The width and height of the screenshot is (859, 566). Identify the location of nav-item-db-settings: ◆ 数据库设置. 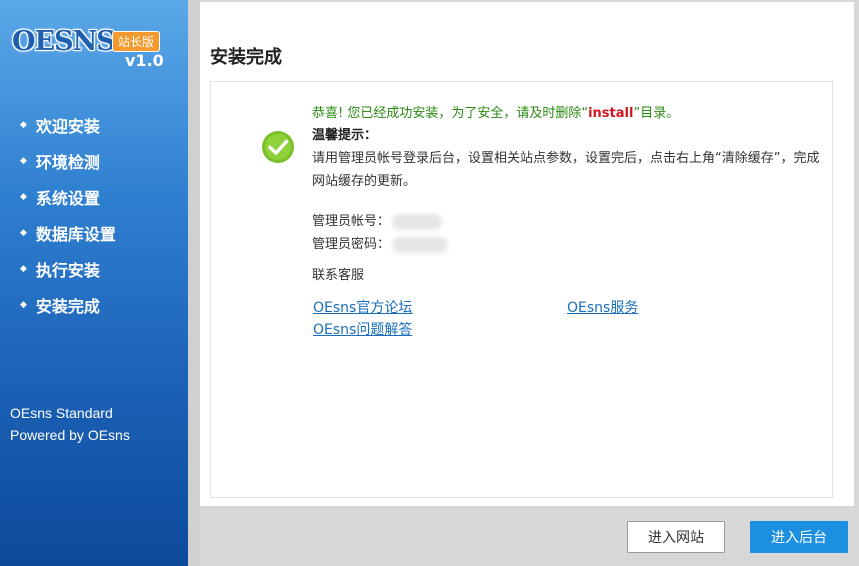
(68, 233).